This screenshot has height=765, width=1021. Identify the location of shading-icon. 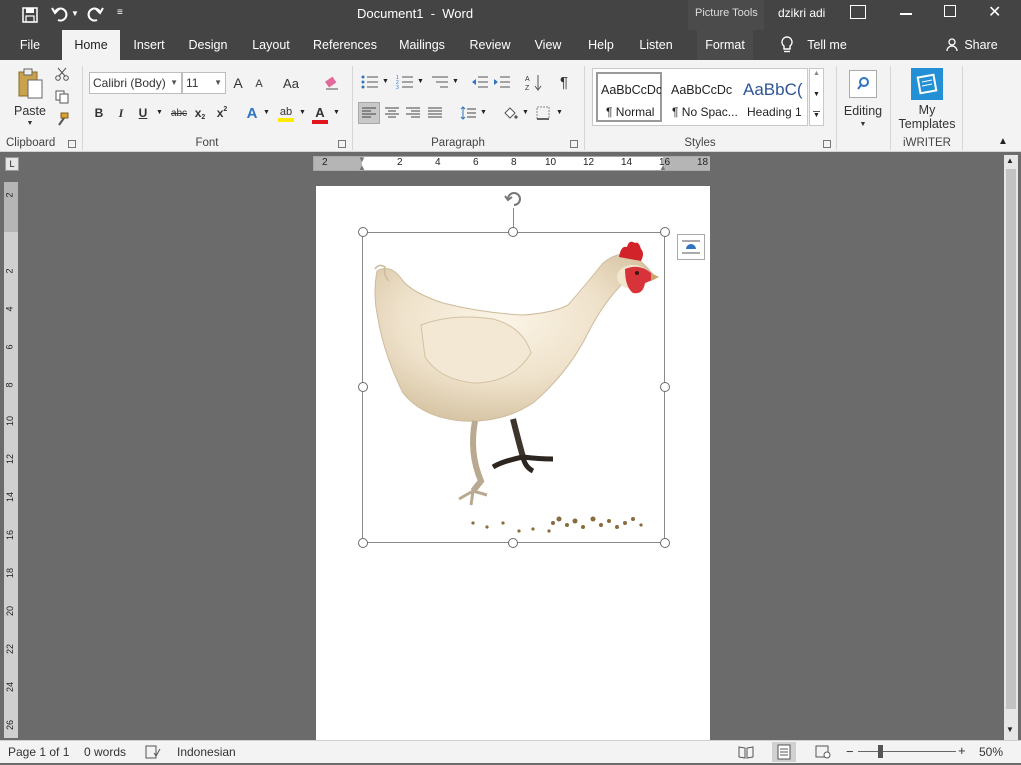
(510, 113).